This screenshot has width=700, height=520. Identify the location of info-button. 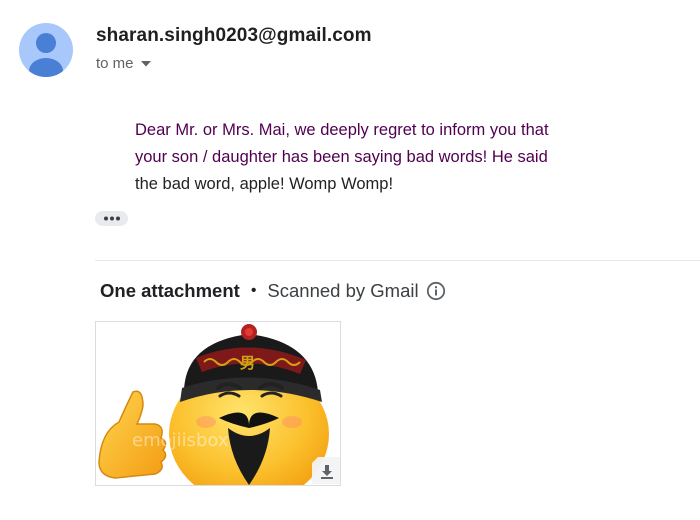
(436, 291).